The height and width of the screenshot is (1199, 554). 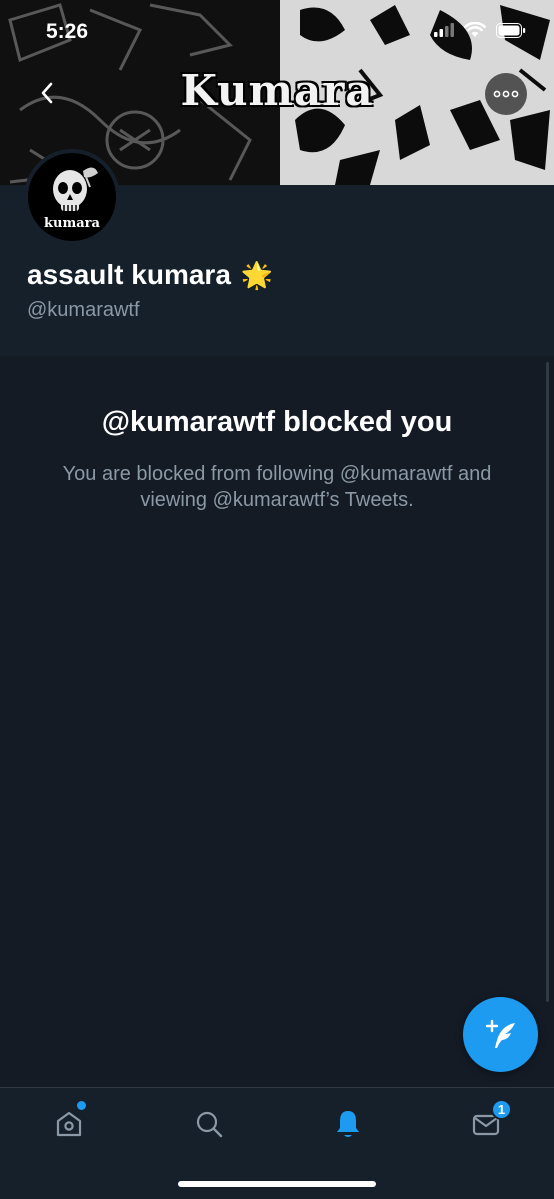 I want to click on back-button, so click(x=47, y=93).